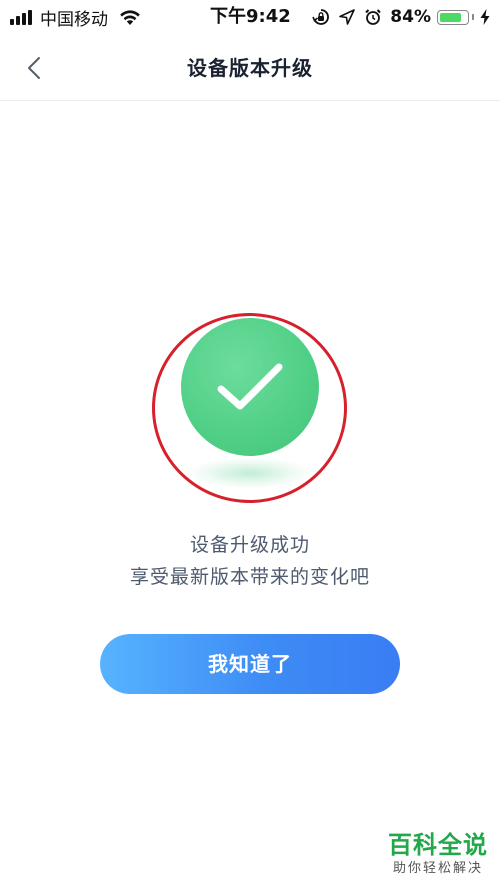 This screenshot has height=888, width=500. I want to click on success-submessage: 享受最新版本带来的变化吧, so click(249, 577).